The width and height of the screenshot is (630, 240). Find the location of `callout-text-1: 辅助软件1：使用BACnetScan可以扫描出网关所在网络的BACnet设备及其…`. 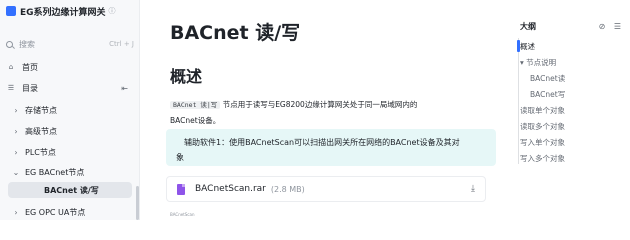

callout-text-1: 辅助软件1：使用BACnetScan可以扫描出网关所在网络的BACnet设备及其… is located at coordinates (322, 142).